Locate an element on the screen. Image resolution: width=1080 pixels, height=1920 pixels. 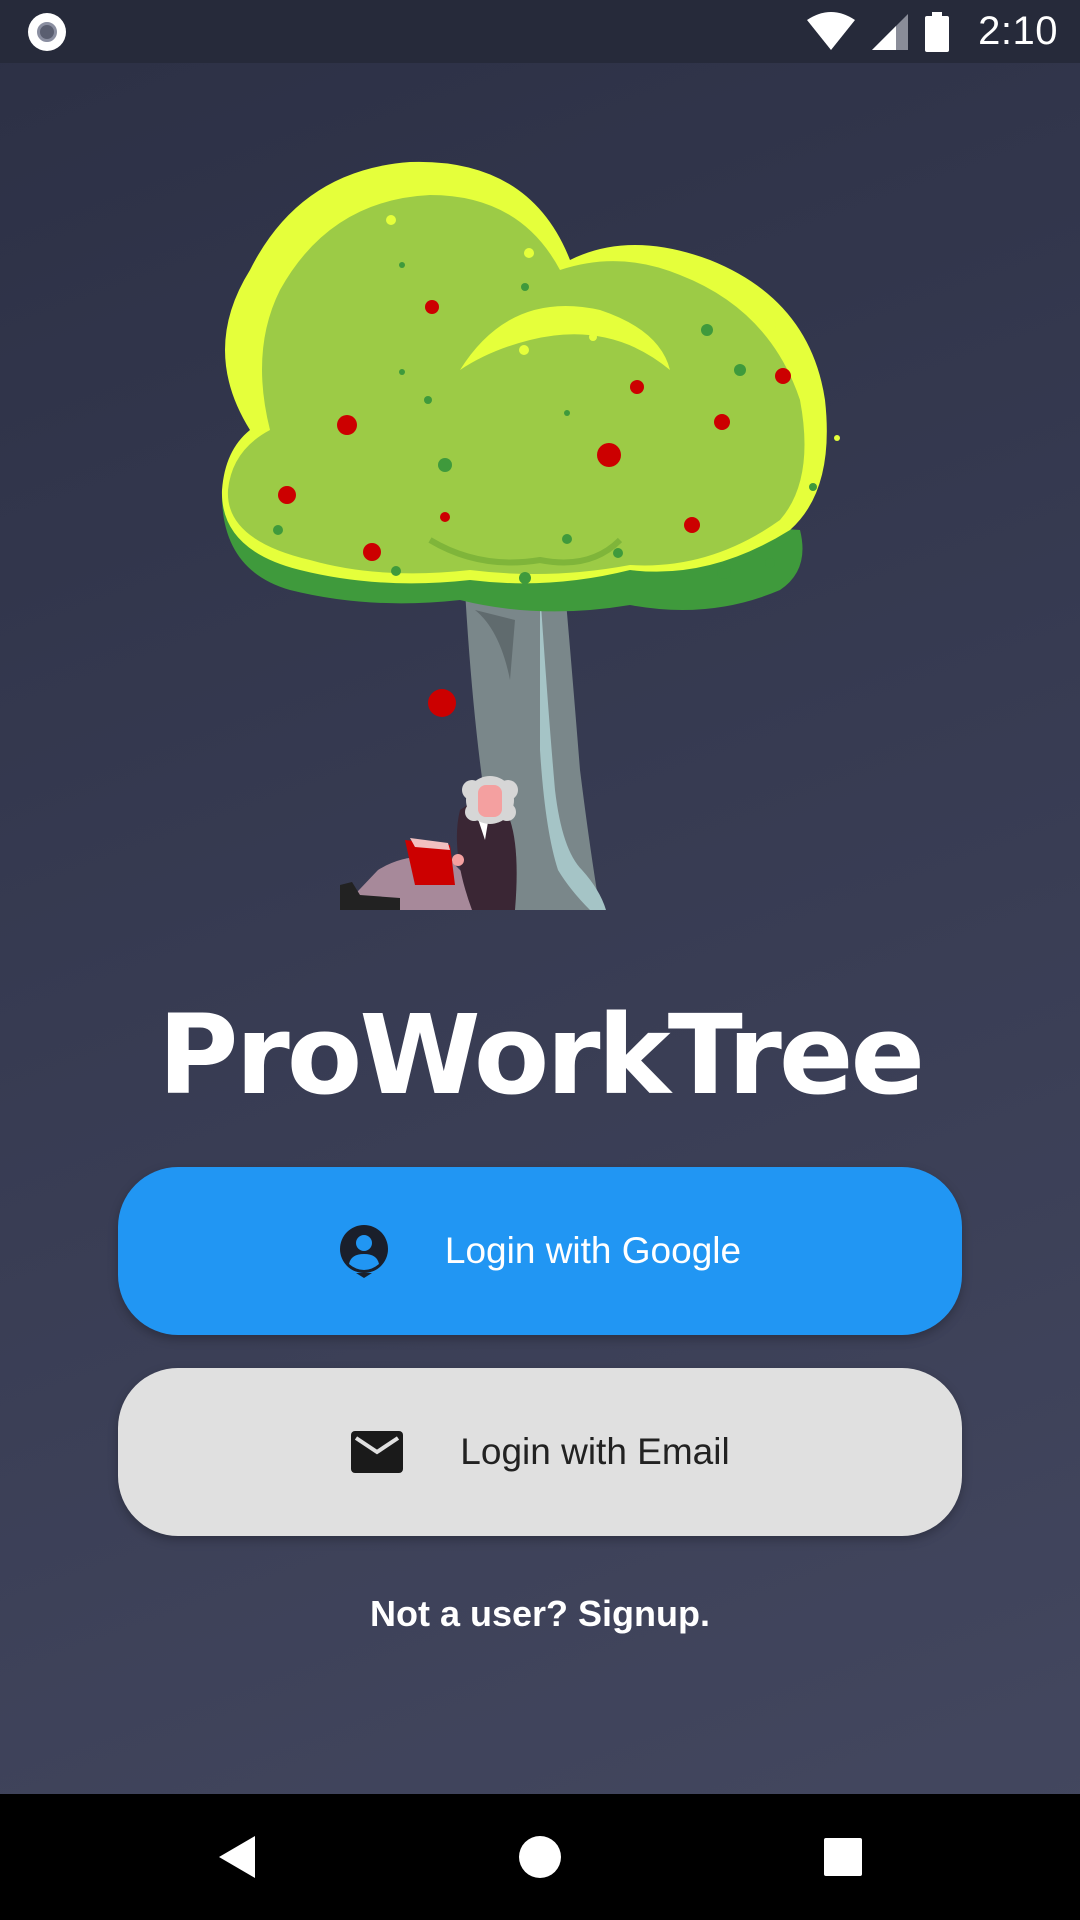
battery-icon is located at coordinates (937, 31).